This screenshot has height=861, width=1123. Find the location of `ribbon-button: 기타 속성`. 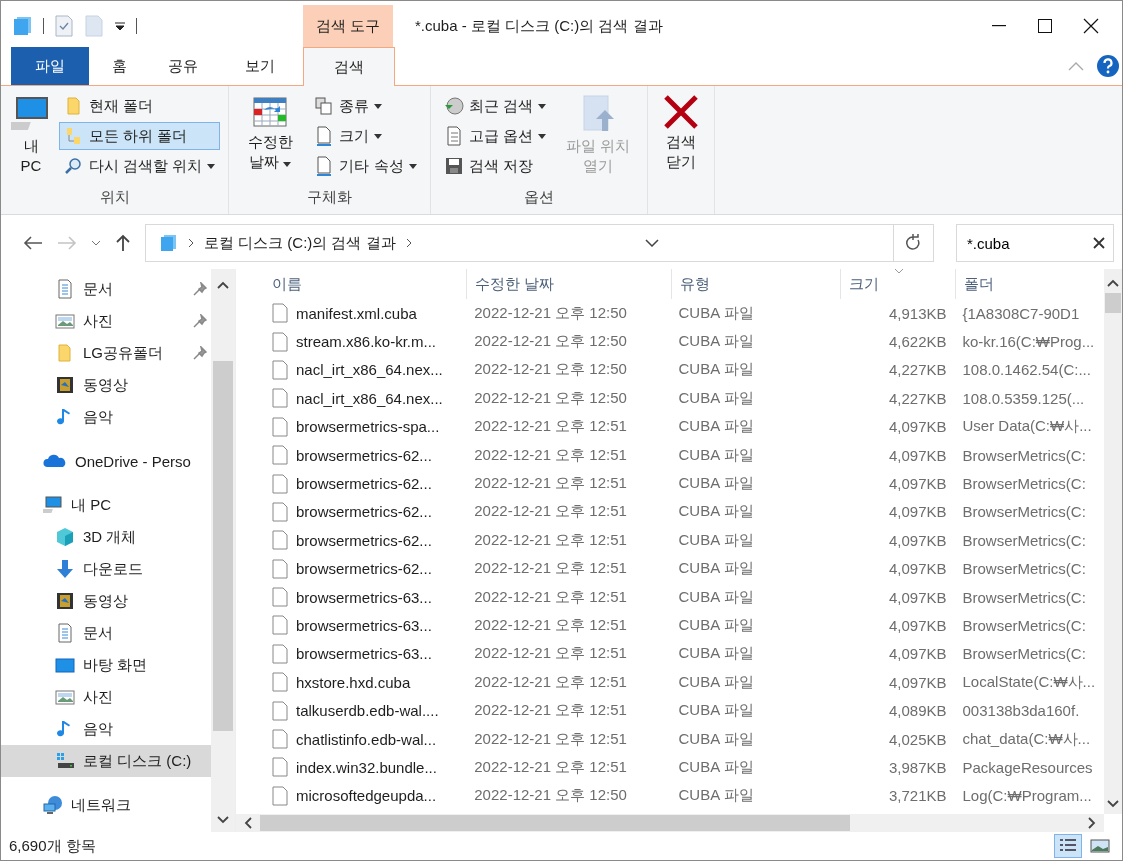

ribbon-button: 기타 속성 is located at coordinates (365, 166).